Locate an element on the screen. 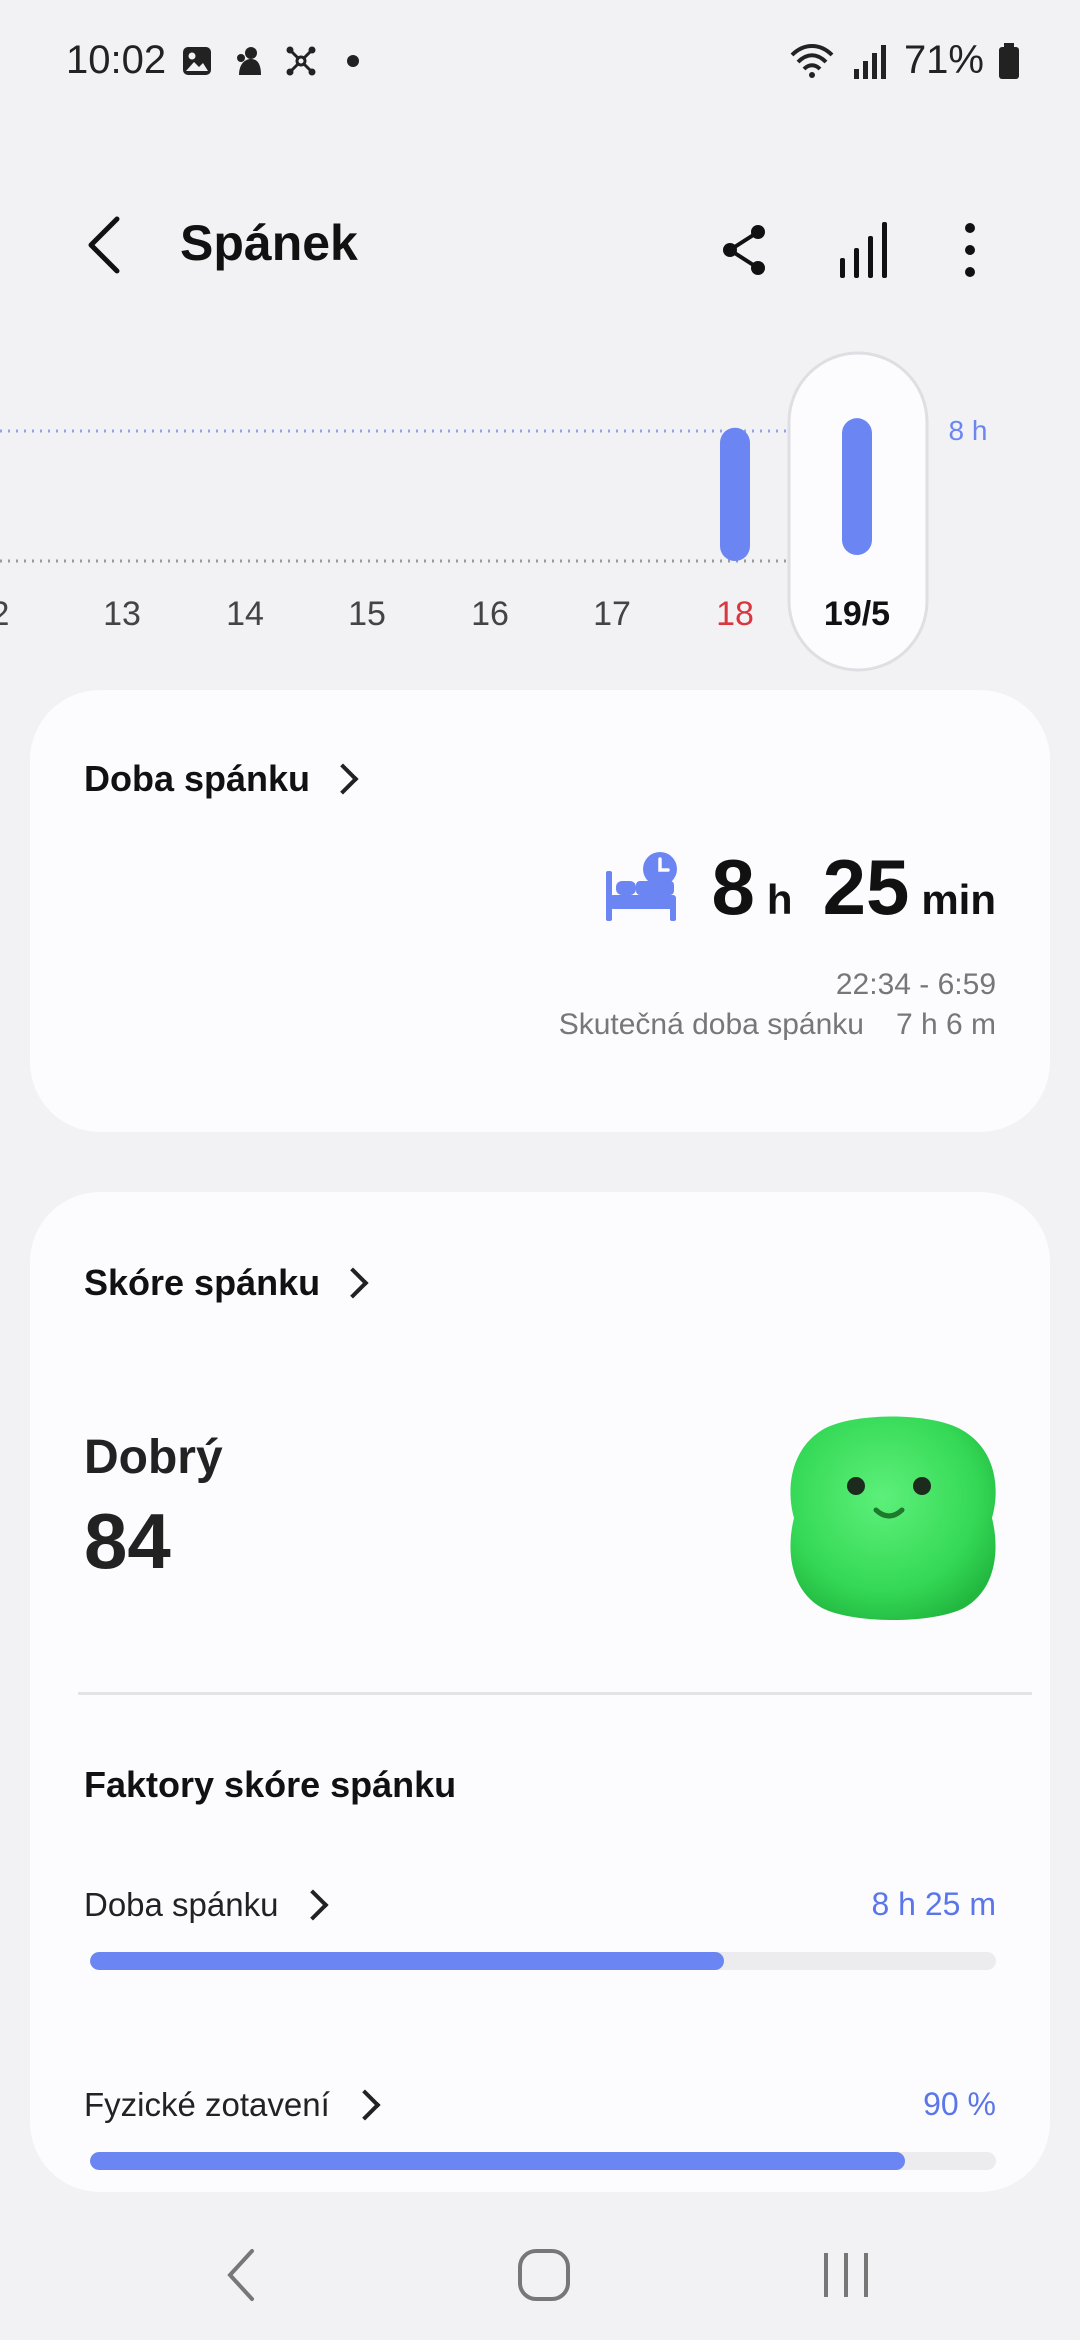  share-button is located at coordinates (744, 250).